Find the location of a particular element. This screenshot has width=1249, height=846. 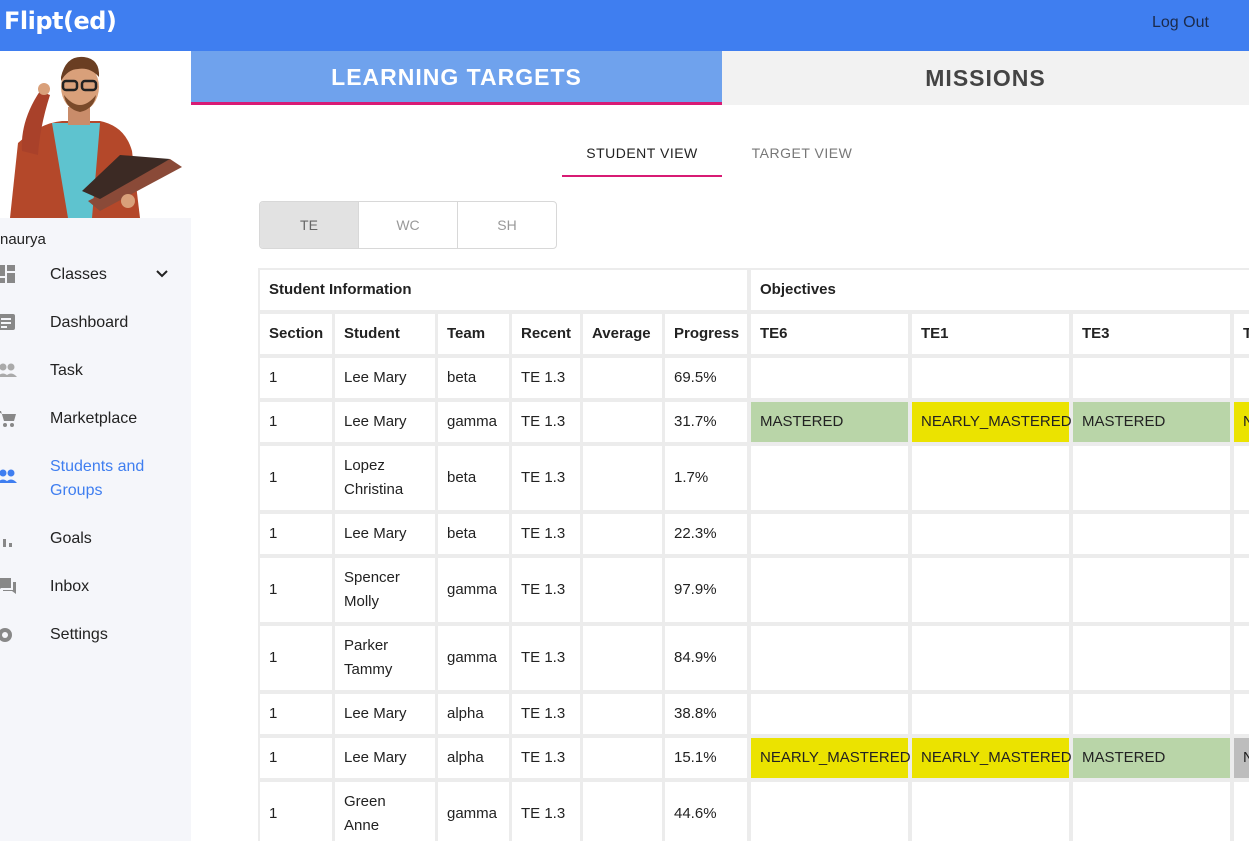

sidebar-item-label: Inbox is located at coordinates (70, 586).